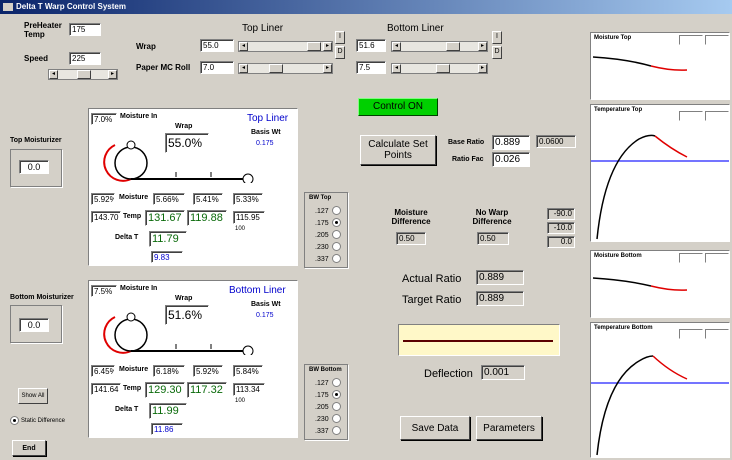 Image resolution: width=732 pixels, height=460 pixels. Describe the element at coordinates (285, 68) in the screenshot. I see `top-paper-scrollbar: ◂ ▸` at that location.